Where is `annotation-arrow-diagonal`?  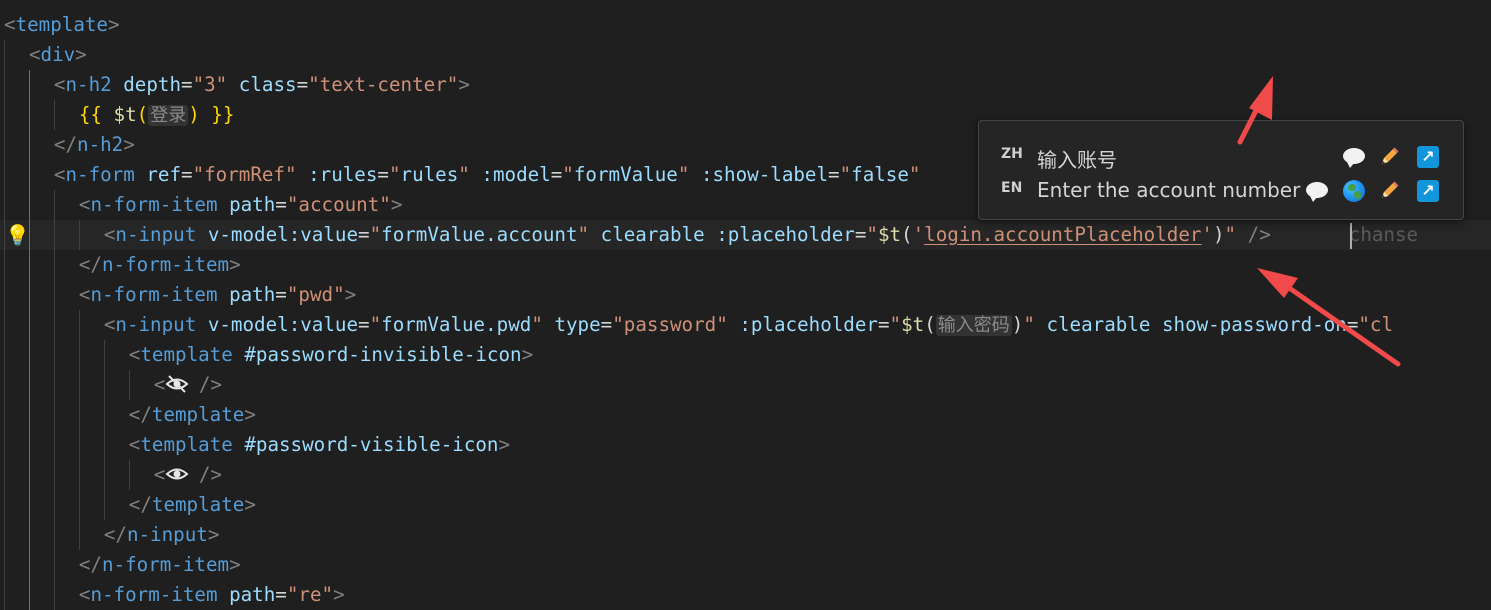 annotation-arrow-diagonal is located at coordinates (1329, 317).